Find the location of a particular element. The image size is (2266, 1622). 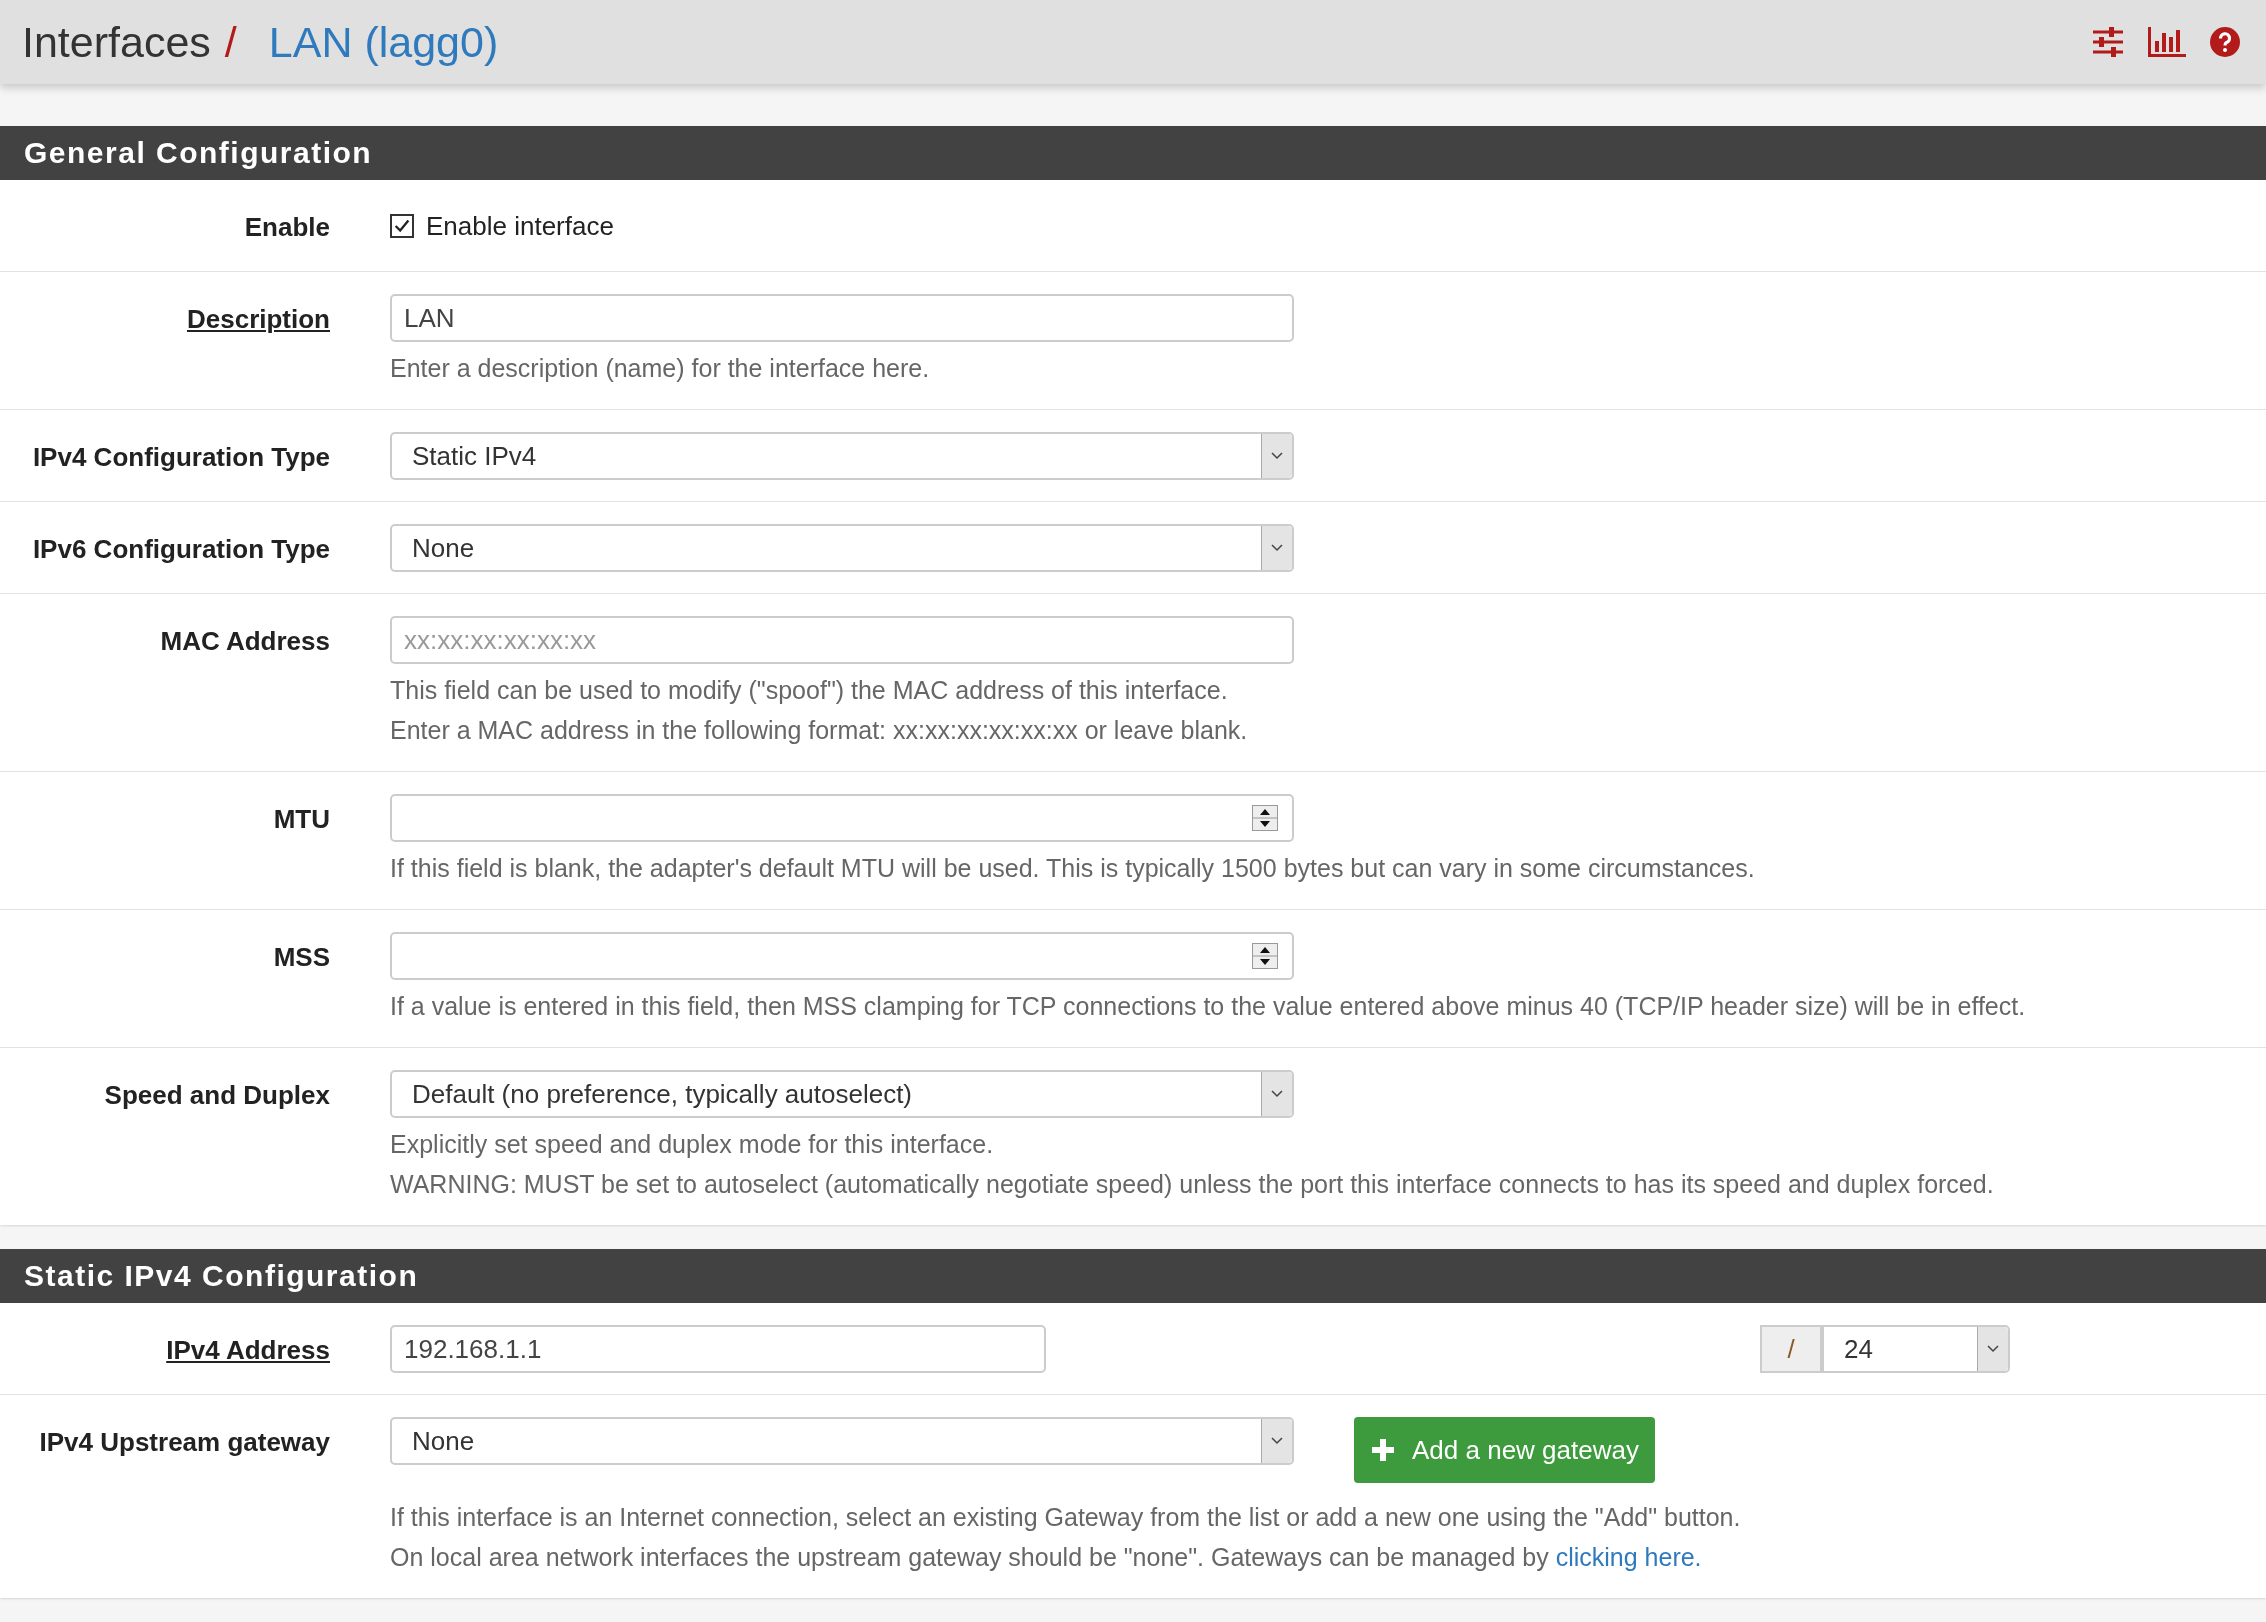

field-label: IPv4 Upstream gateway is located at coordinates (184, 1442).